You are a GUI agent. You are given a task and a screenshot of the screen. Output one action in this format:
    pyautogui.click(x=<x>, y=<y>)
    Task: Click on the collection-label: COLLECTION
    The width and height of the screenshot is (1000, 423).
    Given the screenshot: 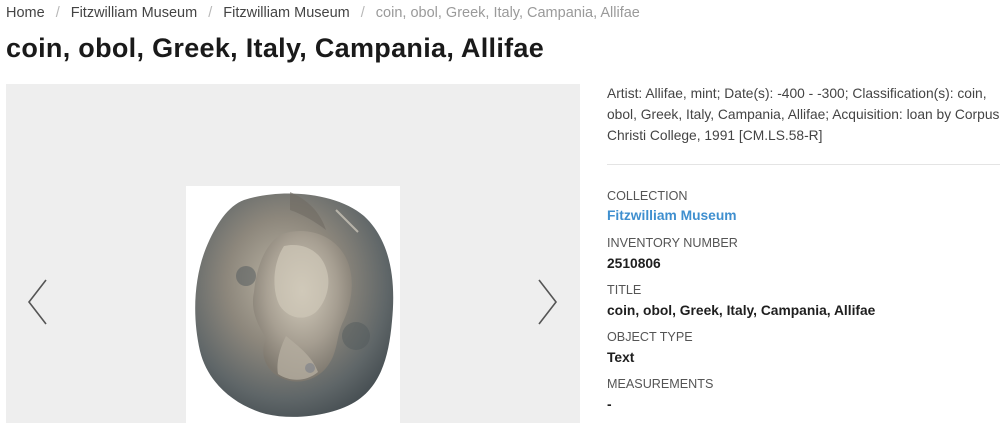 What is the action you would take?
    pyautogui.click(x=647, y=196)
    